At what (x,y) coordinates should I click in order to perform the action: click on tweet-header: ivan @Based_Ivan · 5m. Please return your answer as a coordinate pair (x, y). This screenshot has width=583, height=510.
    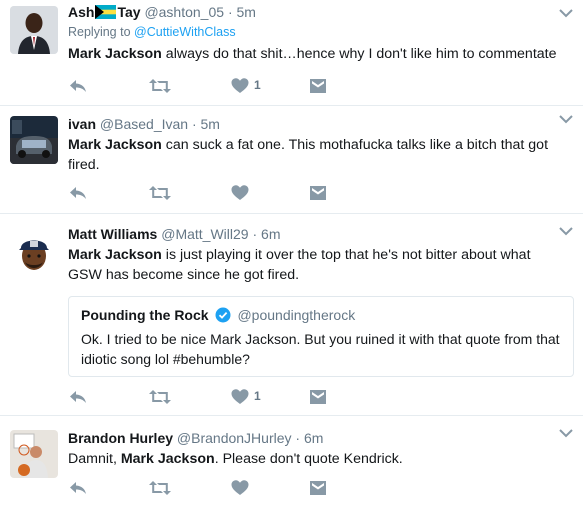
    Looking at the image, I should click on (313, 124).